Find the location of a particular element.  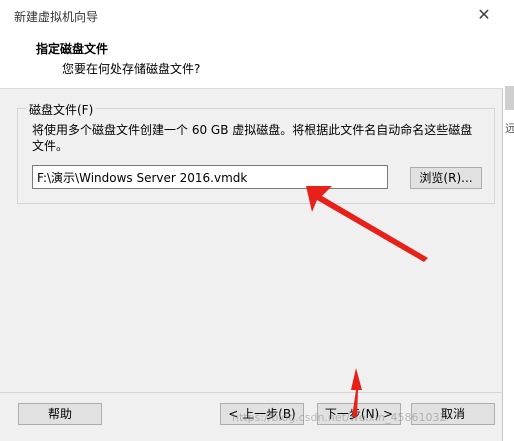

page-title: 指定磁盘文件 is located at coordinates (72, 49).